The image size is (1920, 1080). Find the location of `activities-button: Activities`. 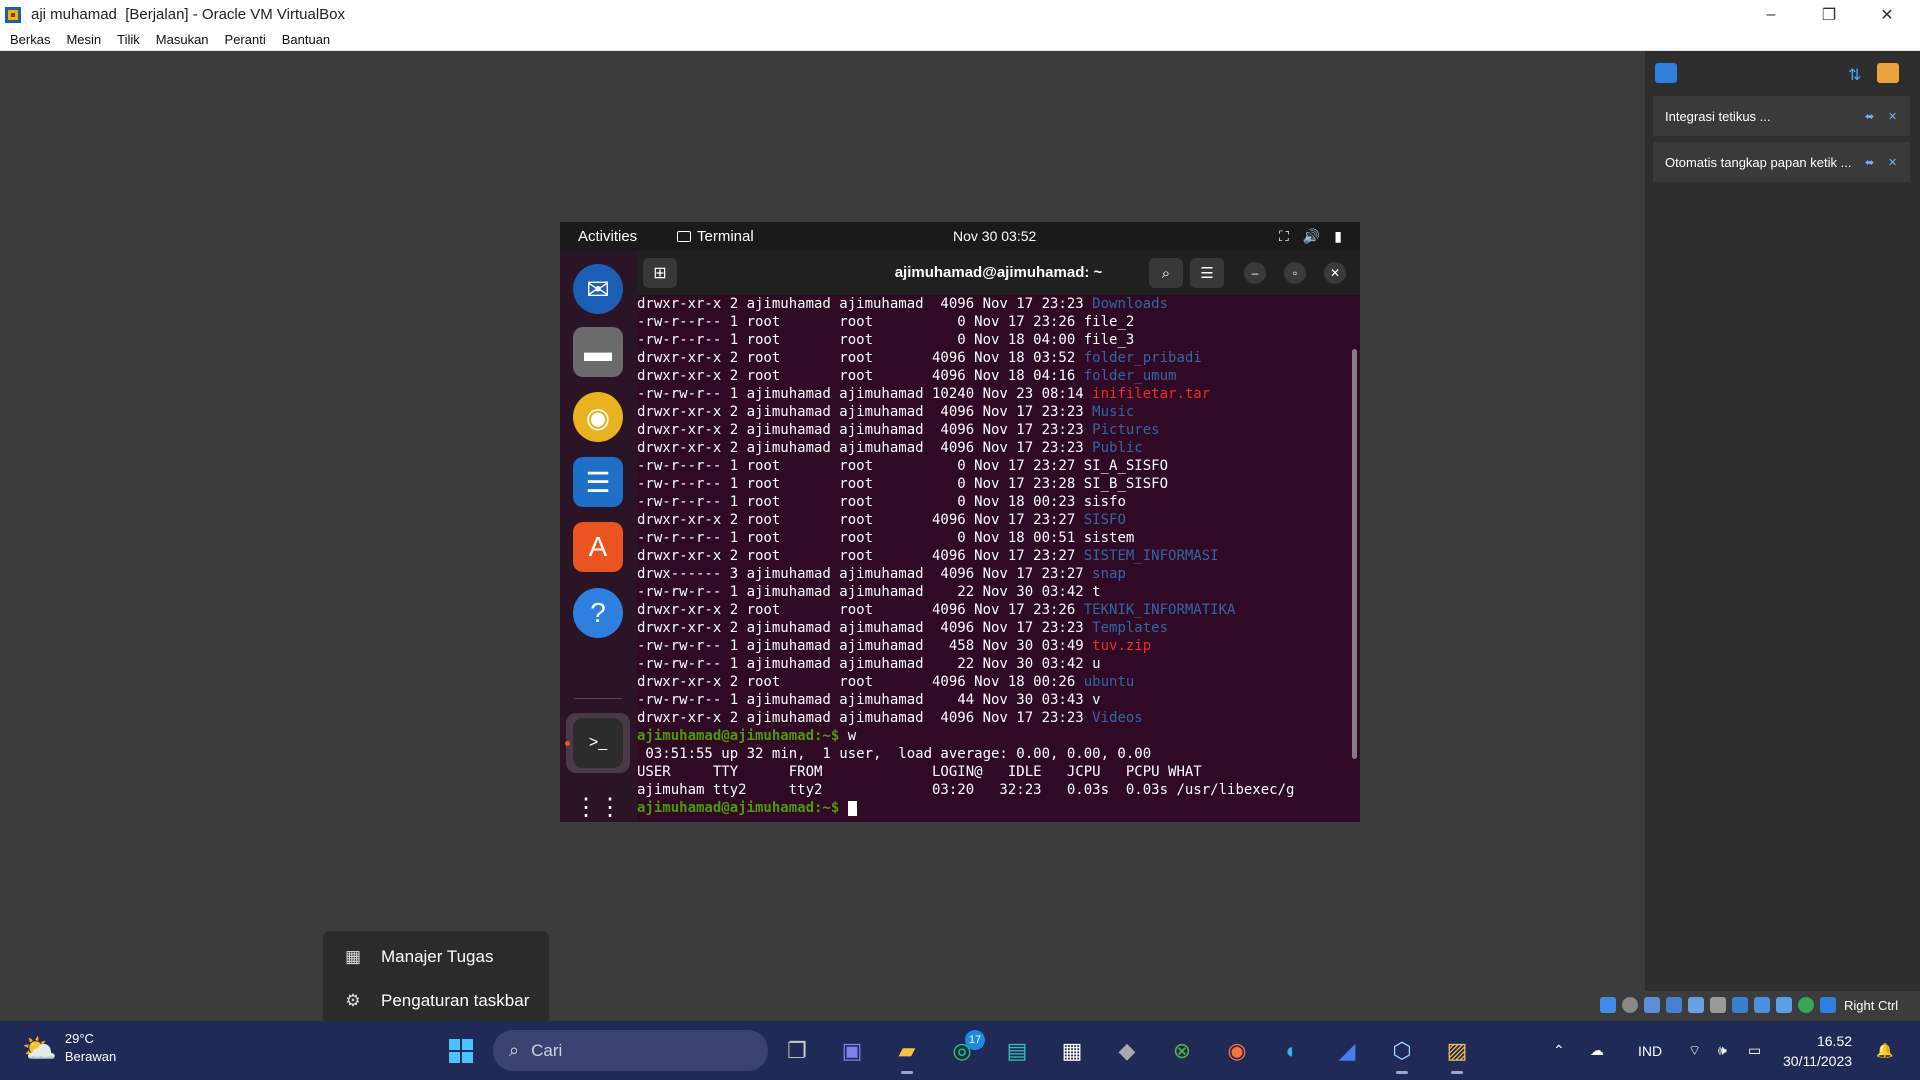

activities-button: Activities is located at coordinates (607, 236).